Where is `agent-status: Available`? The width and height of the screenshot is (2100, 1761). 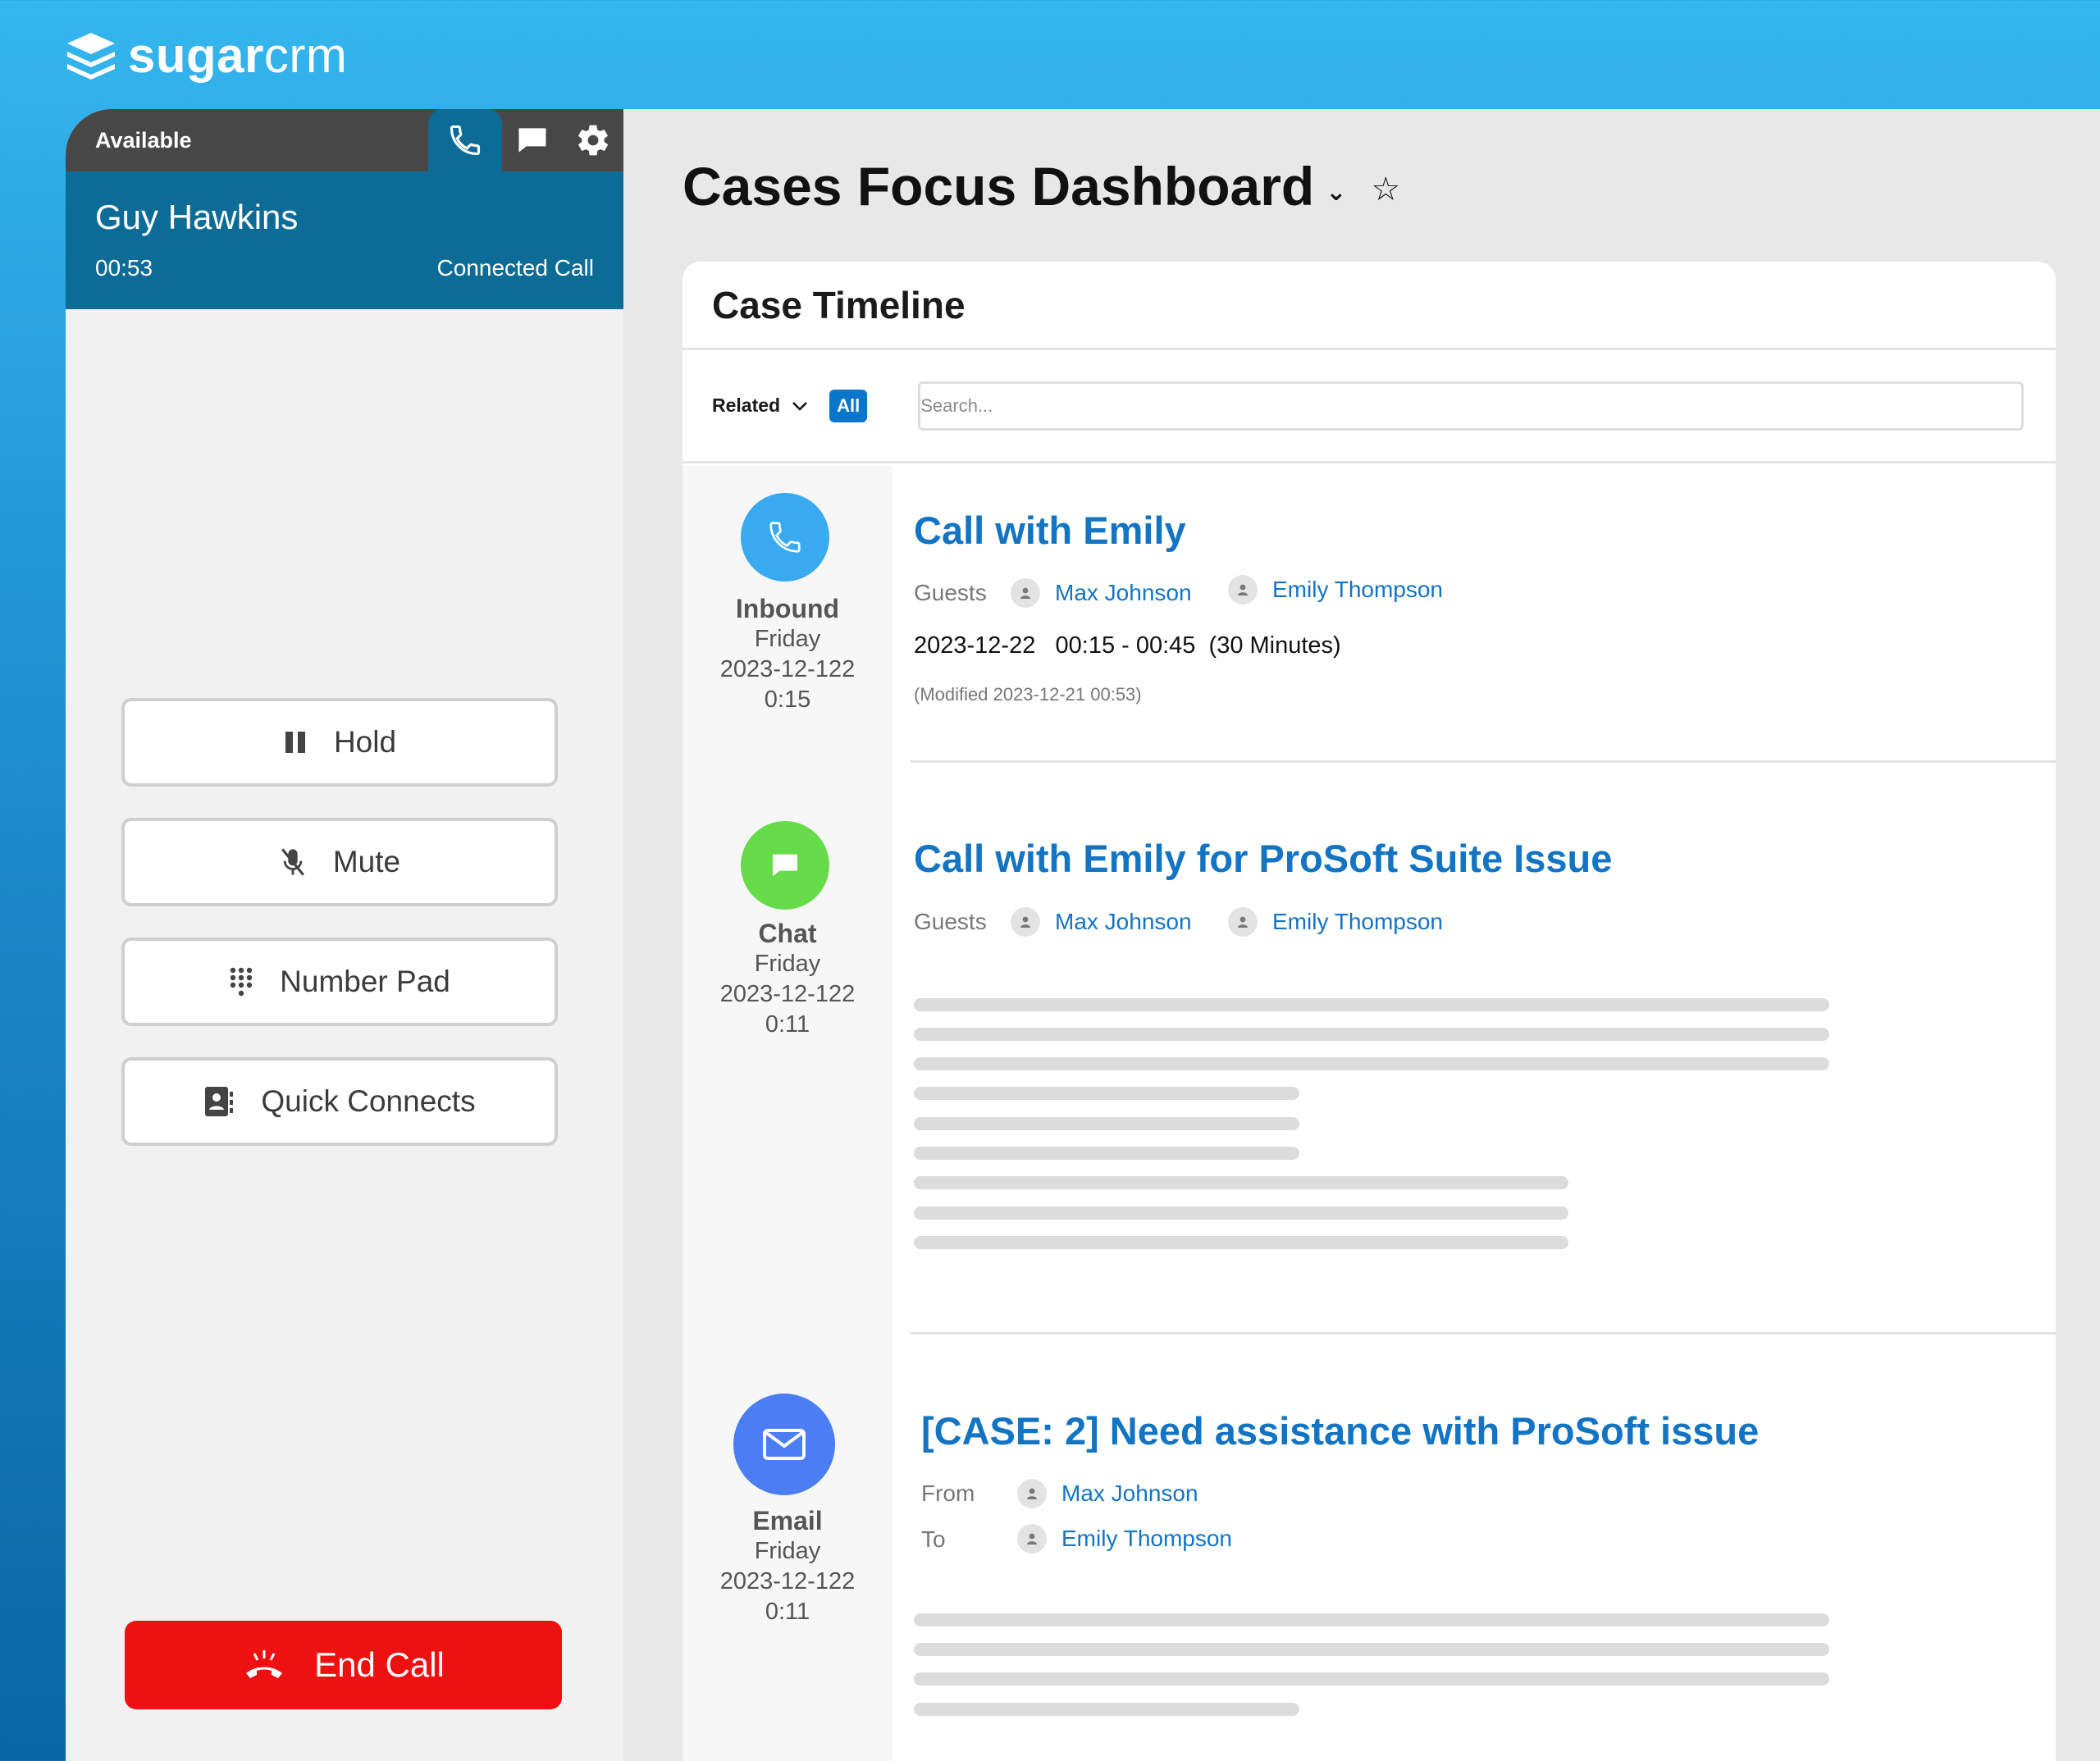 agent-status: Available is located at coordinates (143, 140).